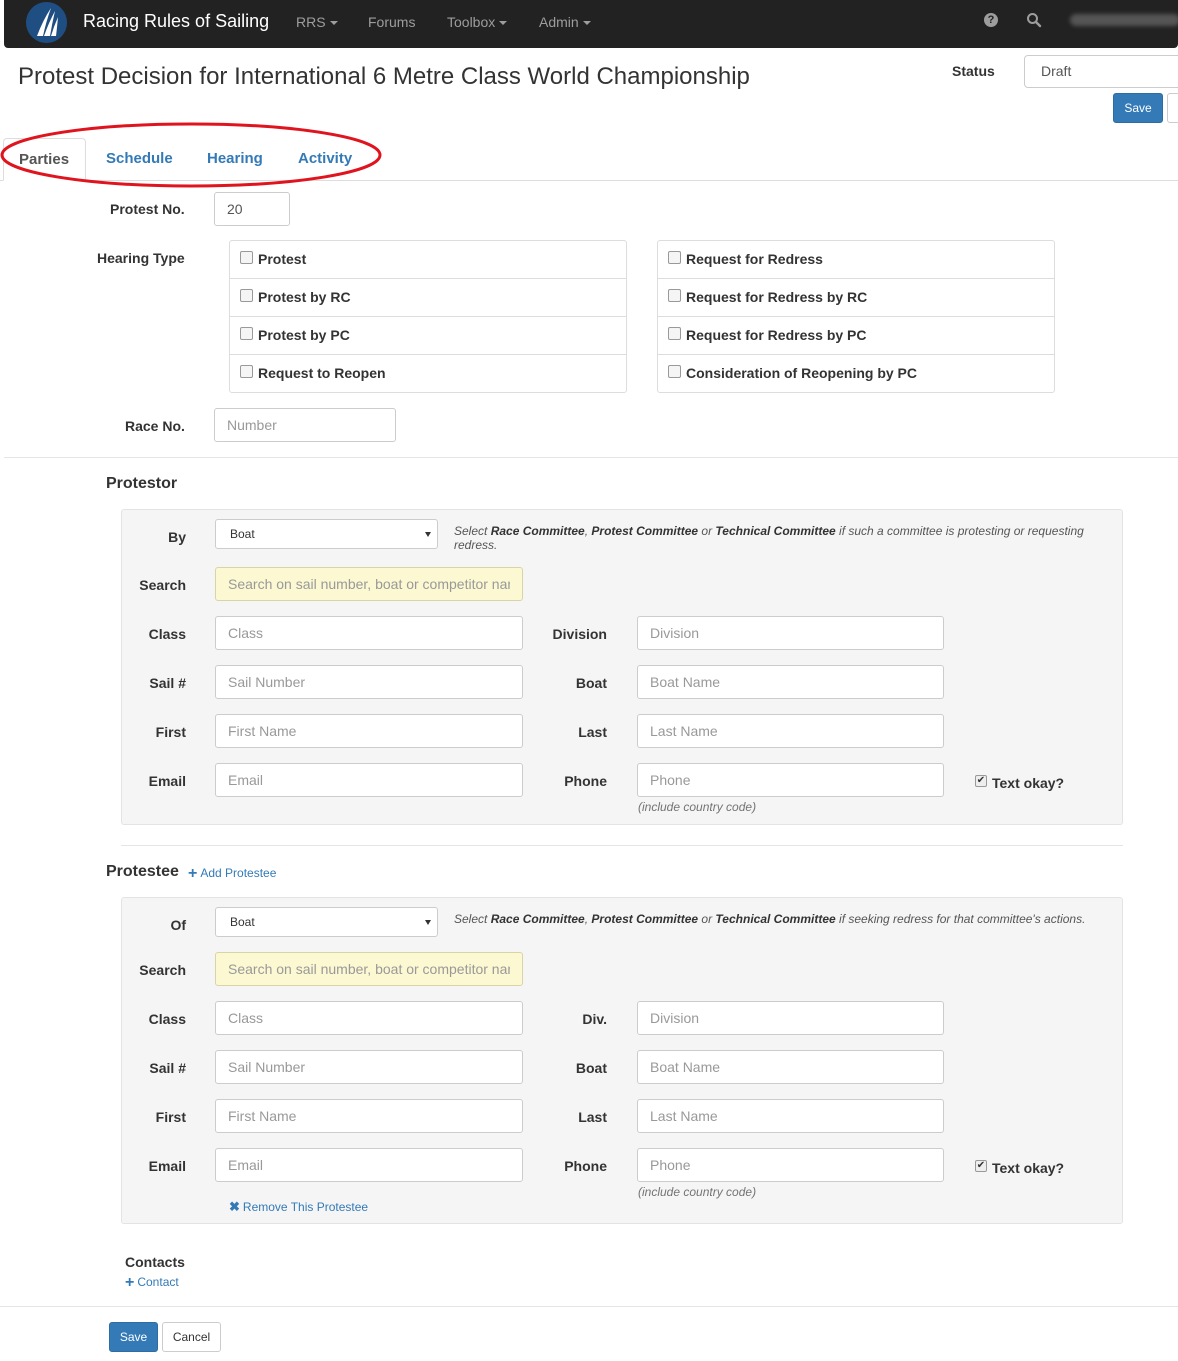 Image resolution: width=1178 pixels, height=1361 pixels. What do you see at coordinates (325, 159) in the screenshot?
I see `tab-activity: Activity` at bounding box center [325, 159].